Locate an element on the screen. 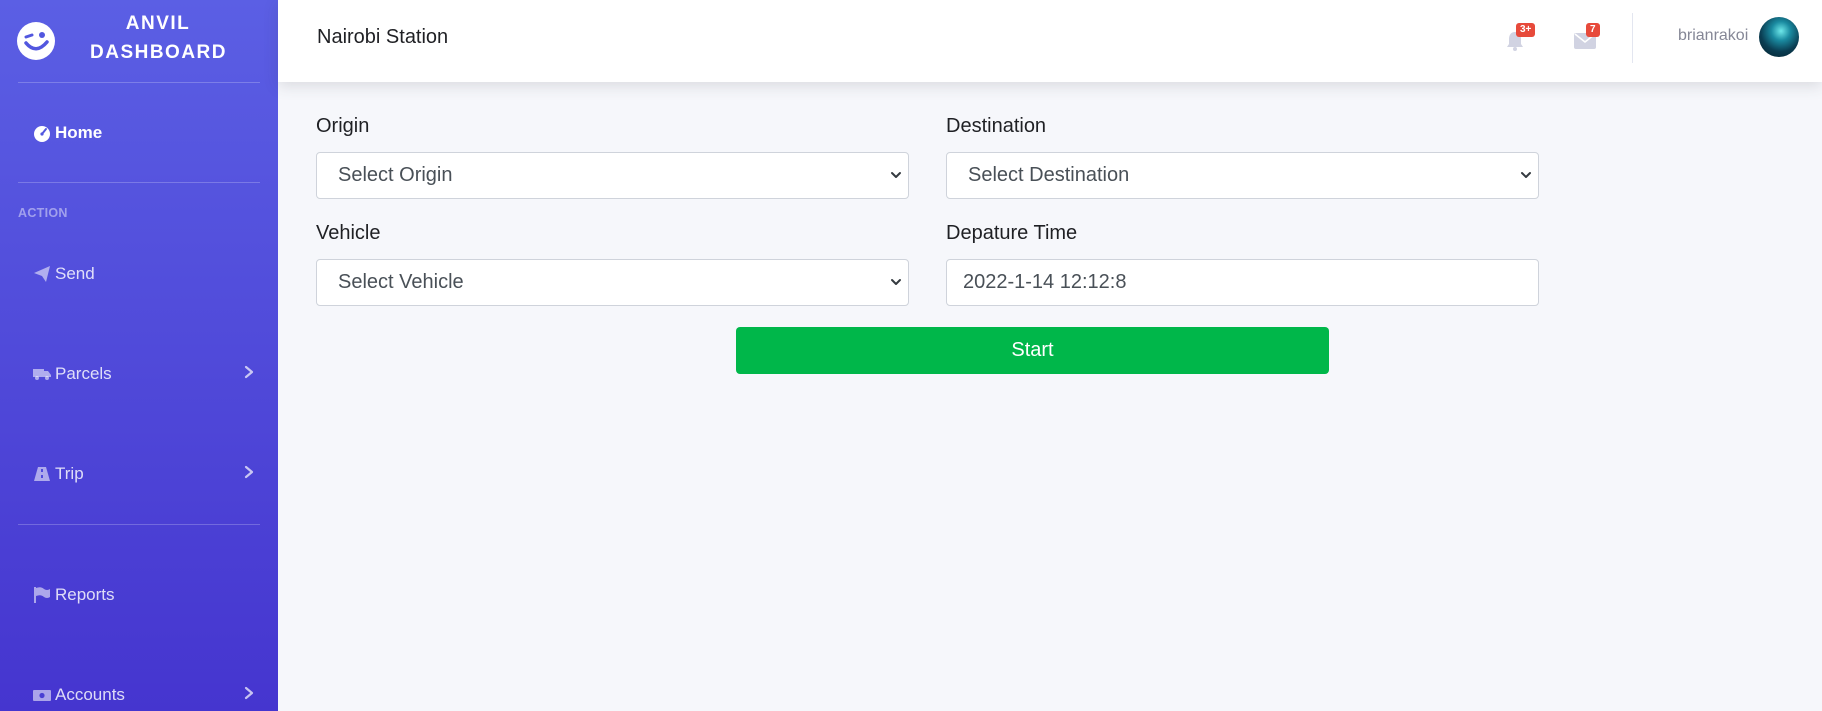 Image resolution: width=1822 pixels, height=711 pixels. road-icon is located at coordinates (42, 474).